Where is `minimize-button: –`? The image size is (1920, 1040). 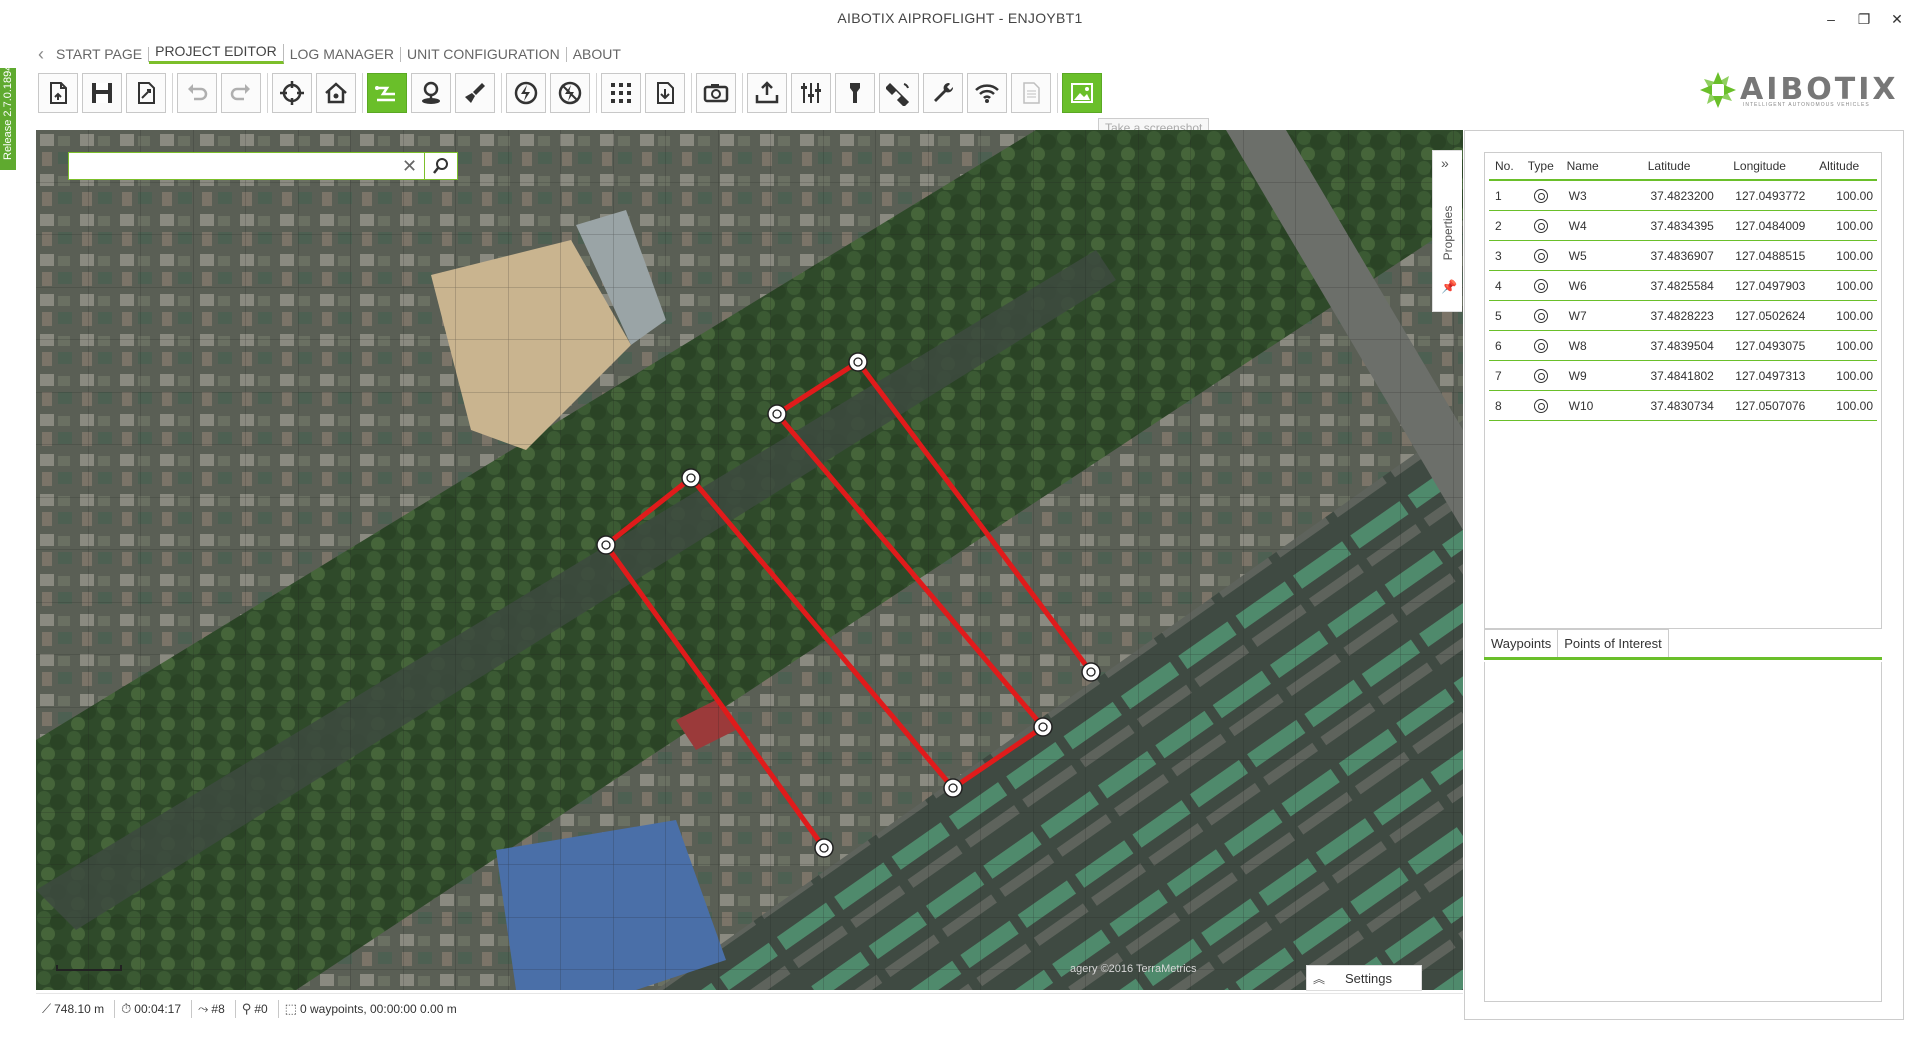 minimize-button: – is located at coordinates (1831, 19).